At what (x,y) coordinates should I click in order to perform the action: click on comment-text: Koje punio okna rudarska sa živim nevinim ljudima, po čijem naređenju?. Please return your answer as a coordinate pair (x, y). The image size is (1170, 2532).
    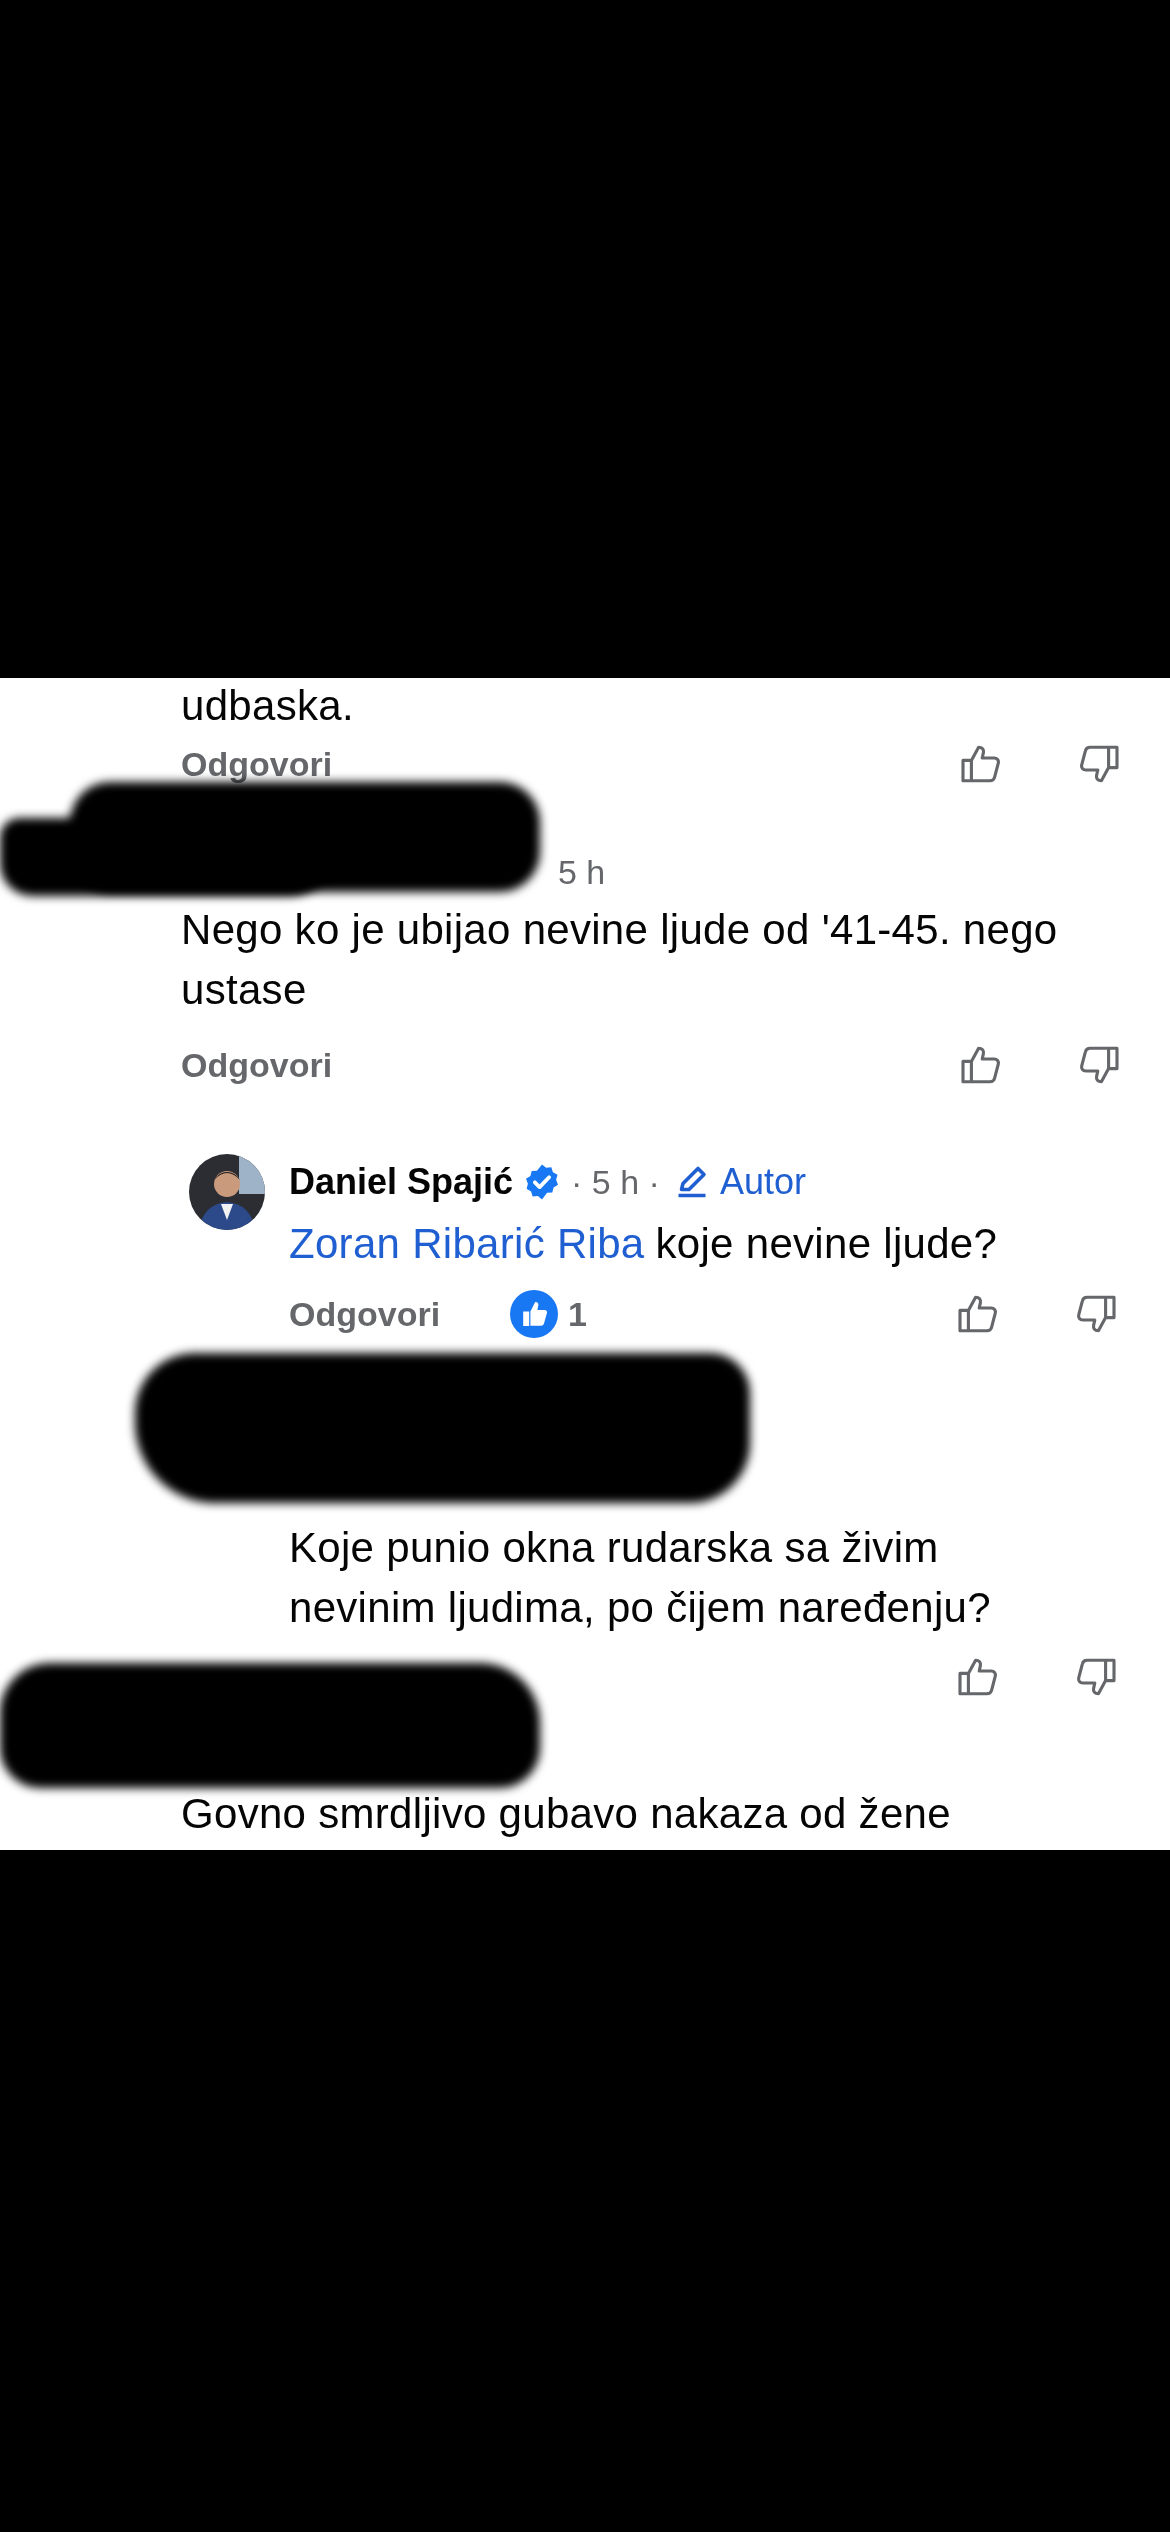
    Looking at the image, I should click on (640, 1578).